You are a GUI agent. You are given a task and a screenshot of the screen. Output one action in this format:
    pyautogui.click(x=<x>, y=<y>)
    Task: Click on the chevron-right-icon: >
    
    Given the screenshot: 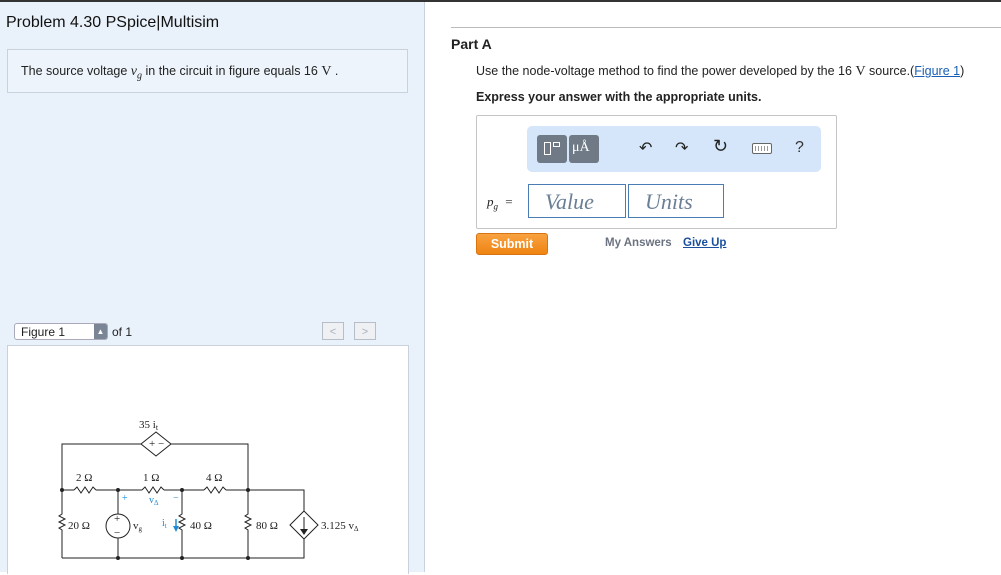 What is the action you would take?
    pyautogui.click(x=365, y=332)
    